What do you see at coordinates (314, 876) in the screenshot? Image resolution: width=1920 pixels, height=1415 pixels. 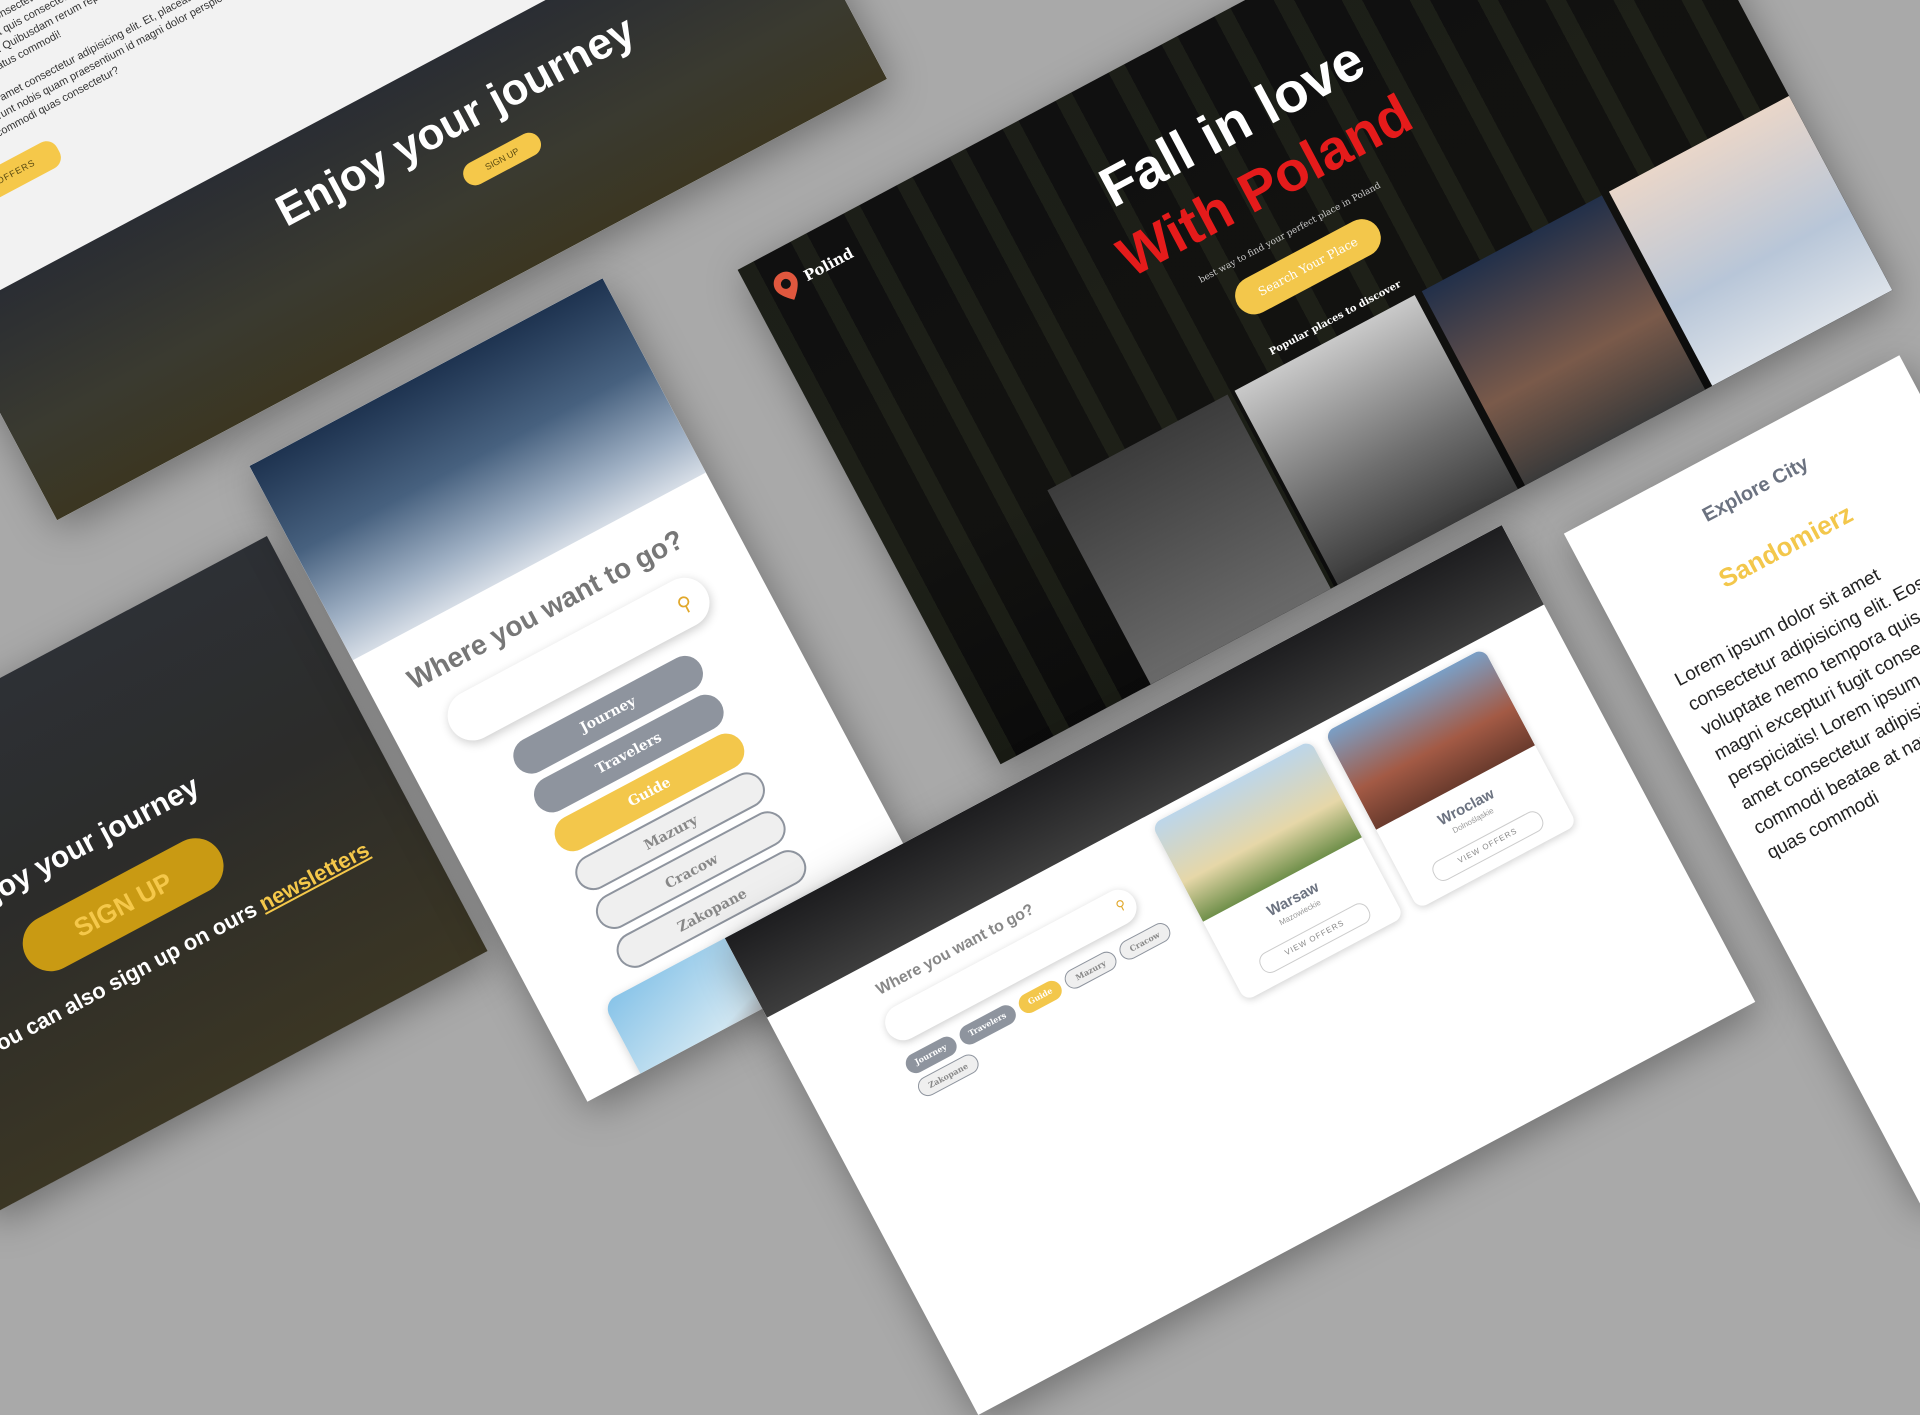 I see `newsletters-link: newsletters` at bounding box center [314, 876].